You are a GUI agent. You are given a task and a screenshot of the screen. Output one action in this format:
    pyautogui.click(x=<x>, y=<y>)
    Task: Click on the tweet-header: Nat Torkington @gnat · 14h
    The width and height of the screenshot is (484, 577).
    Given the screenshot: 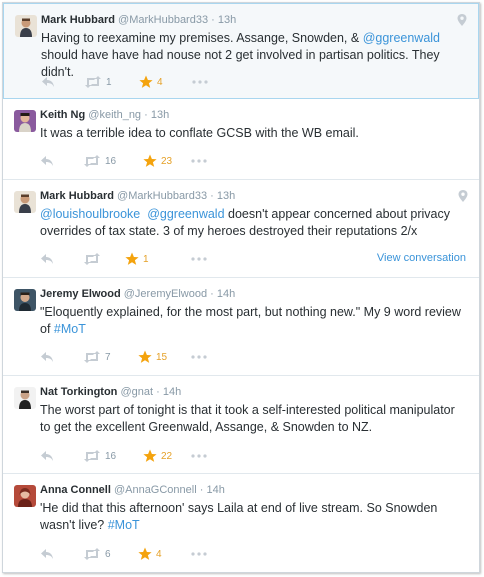 What is the action you would take?
    pyautogui.click(x=254, y=392)
    